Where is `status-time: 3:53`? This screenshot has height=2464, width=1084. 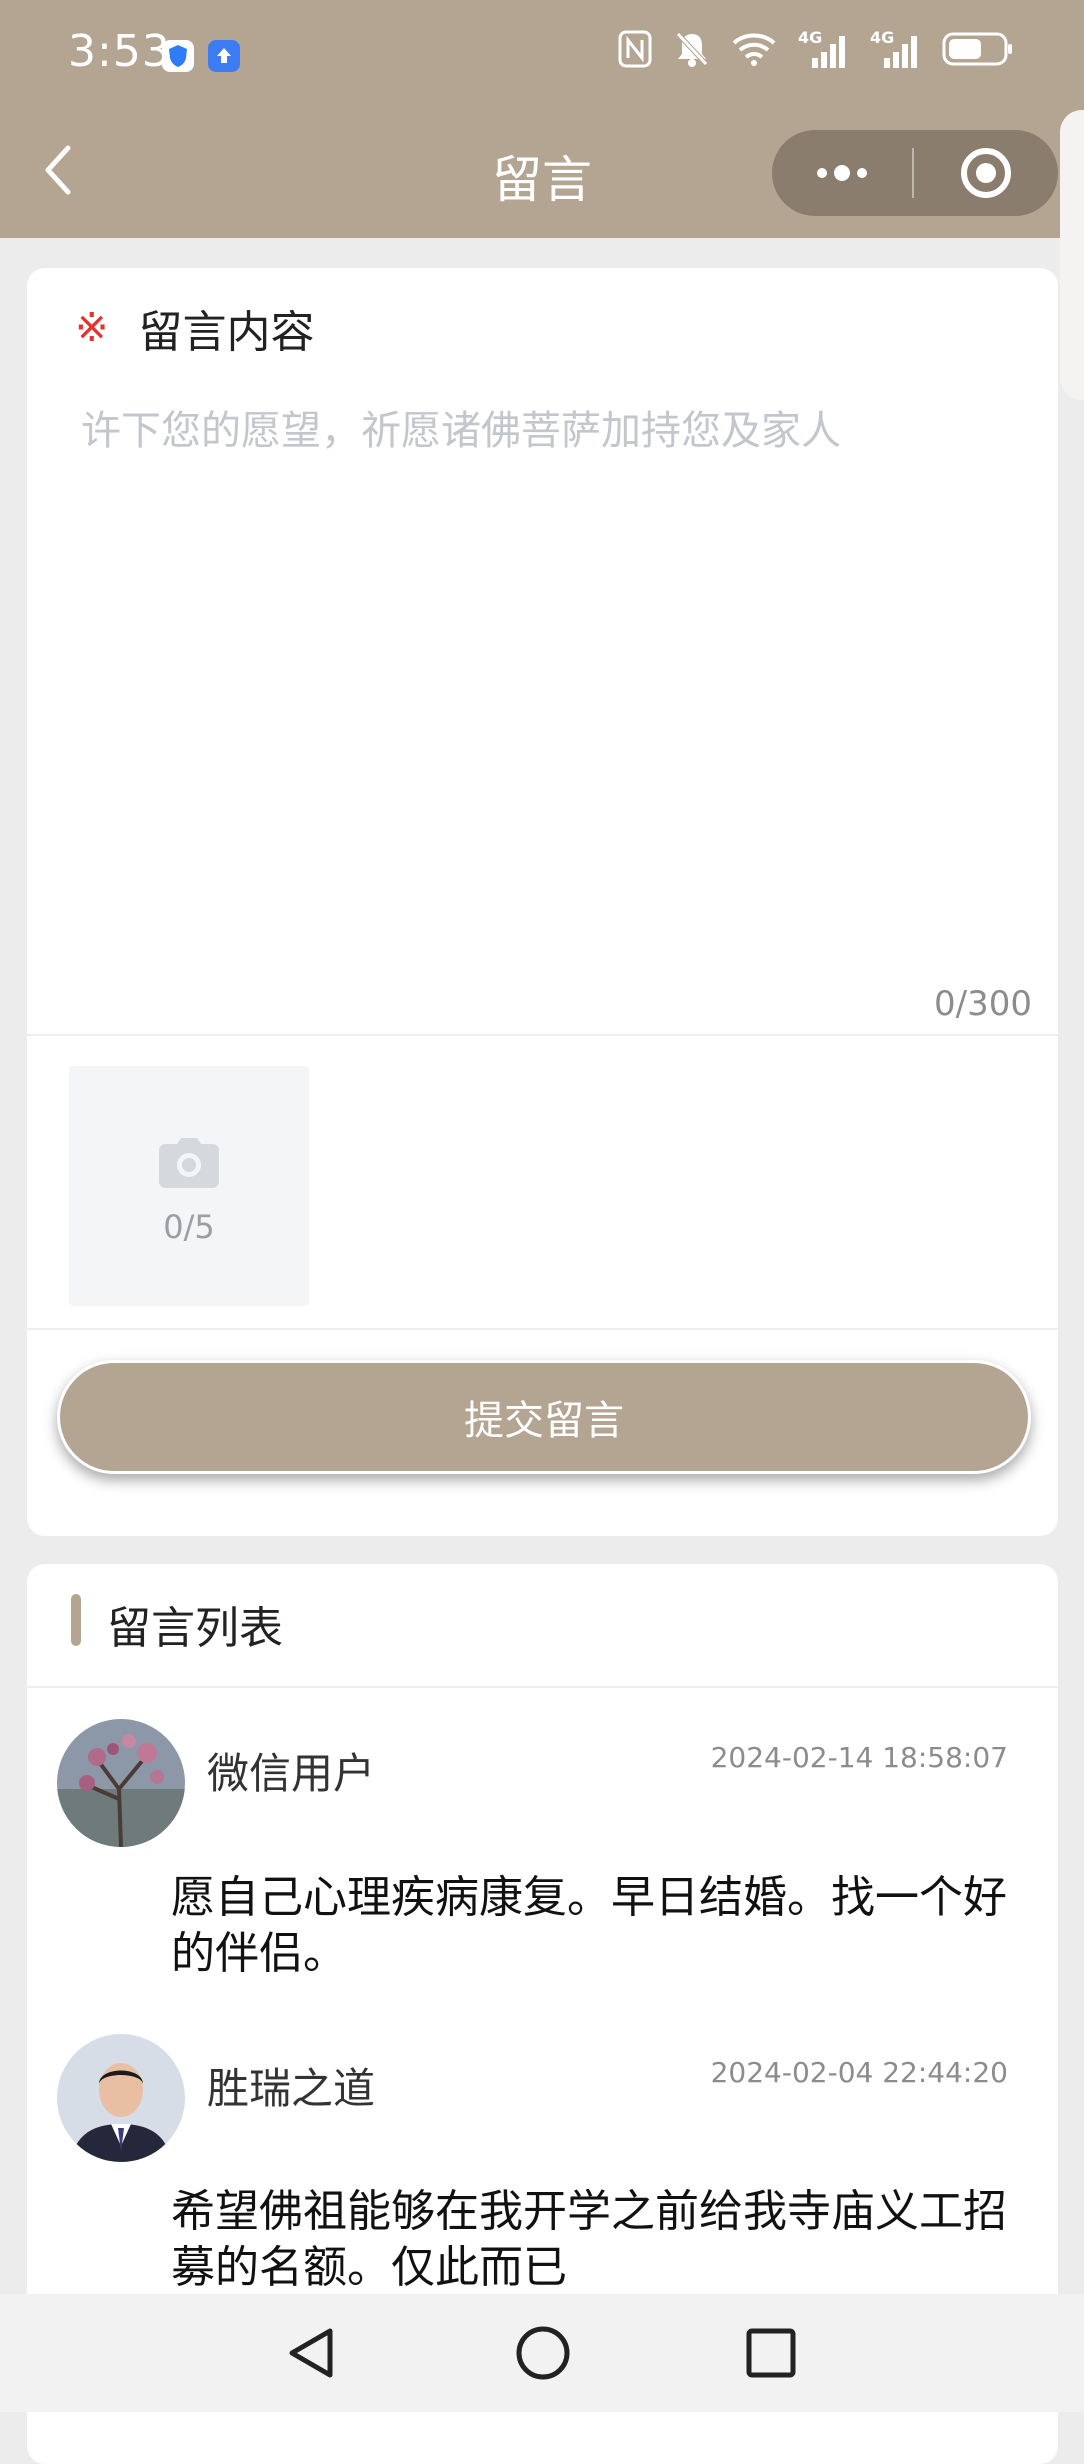 status-time: 3:53 is located at coordinates (119, 51).